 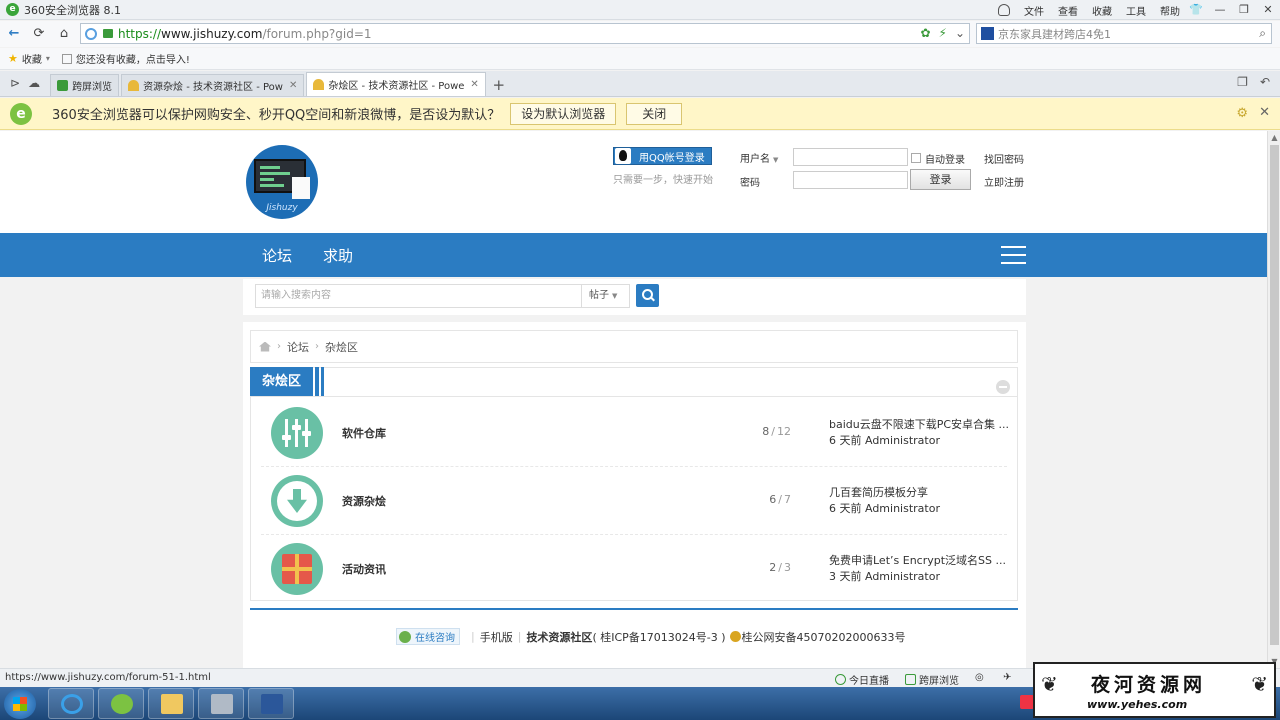 I want to click on sidebar-toggle-icon: ⊳, so click(x=15, y=83).